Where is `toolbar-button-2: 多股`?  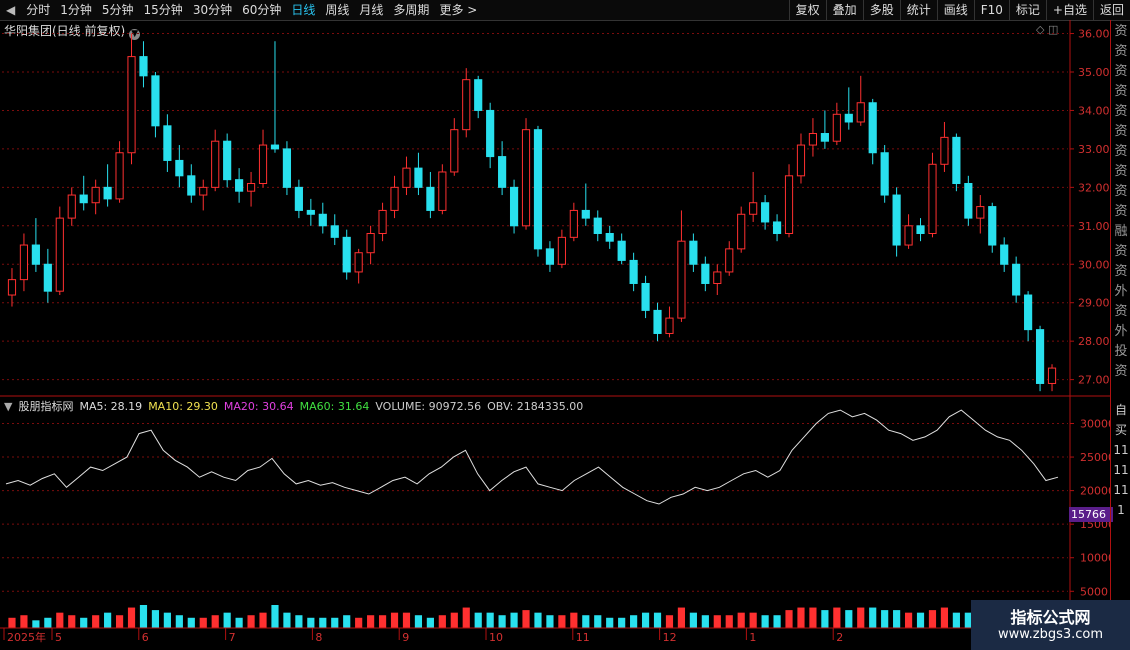 toolbar-button-2: 多股 is located at coordinates (881, 10).